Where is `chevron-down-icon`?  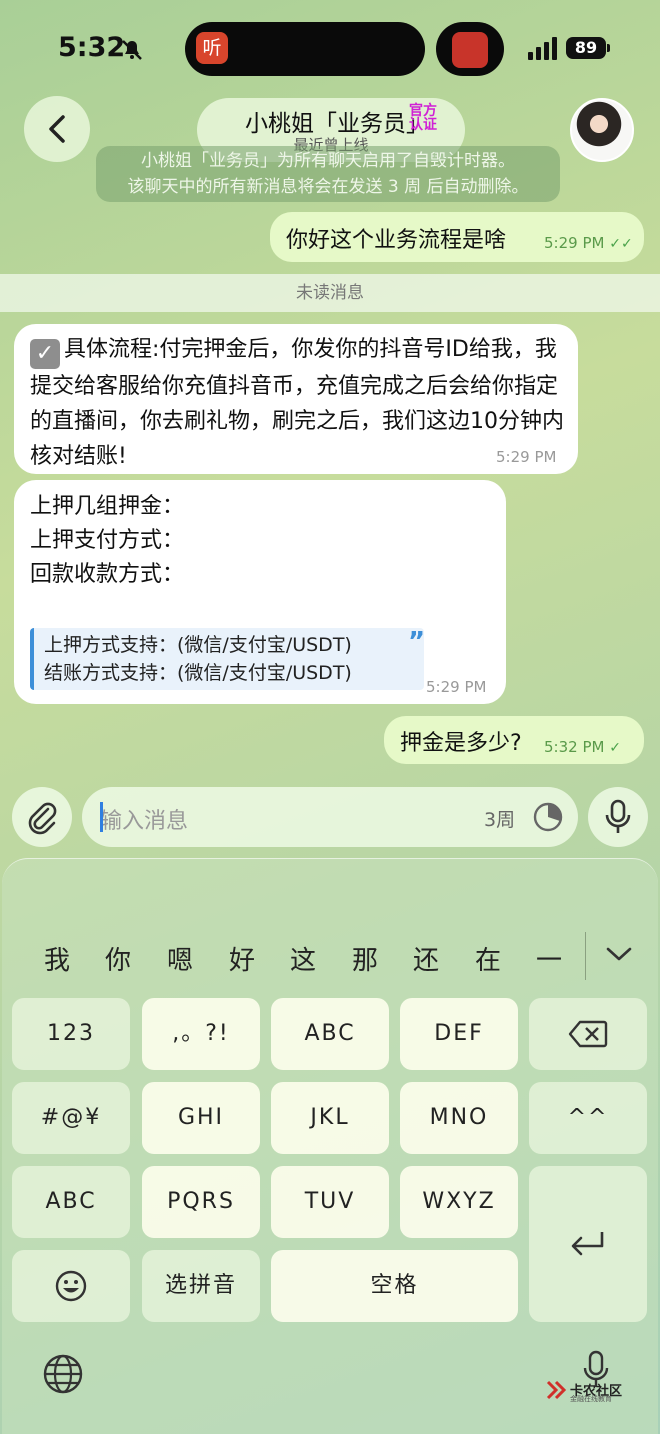 chevron-down-icon is located at coordinates (619, 954).